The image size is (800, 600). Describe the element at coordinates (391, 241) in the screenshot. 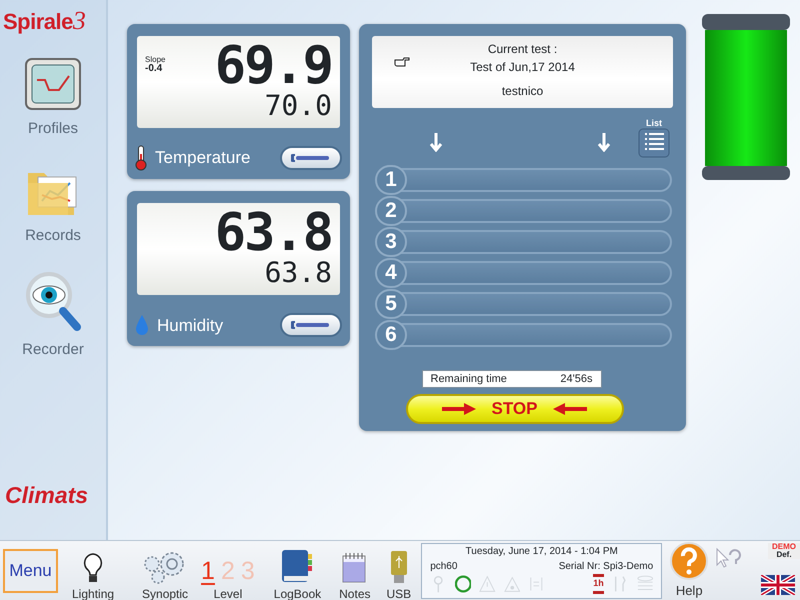

I see `step-number: 3` at that location.